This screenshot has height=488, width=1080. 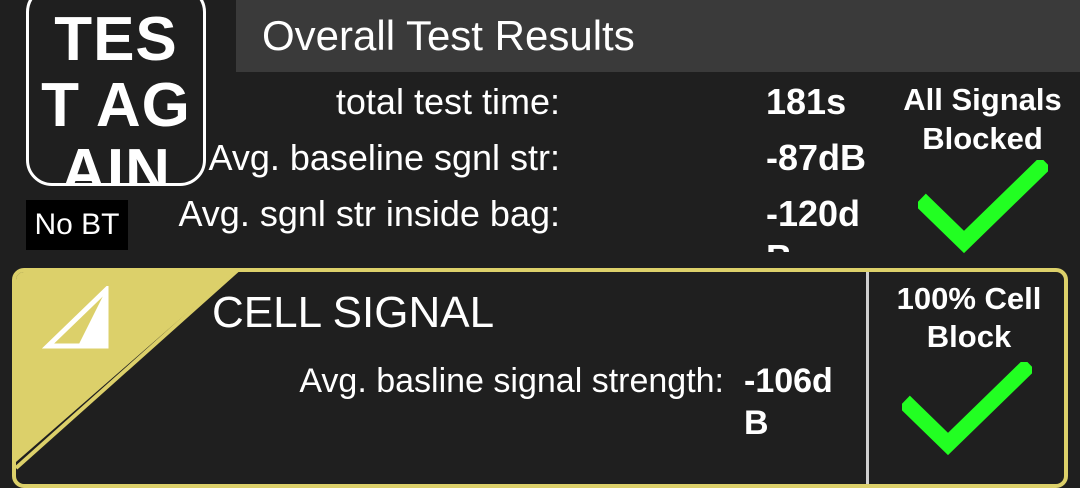 What do you see at coordinates (369, 213) in the screenshot?
I see `stat-label: Avg. sgnl str inside bag:` at bounding box center [369, 213].